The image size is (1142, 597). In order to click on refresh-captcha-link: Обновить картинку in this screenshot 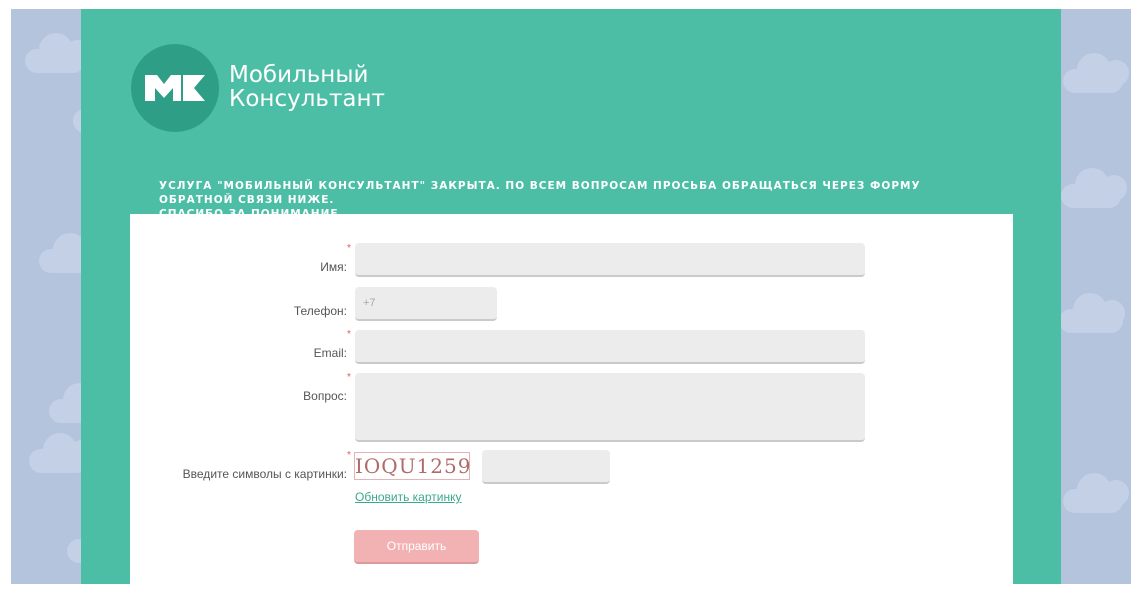, I will do `click(408, 497)`.